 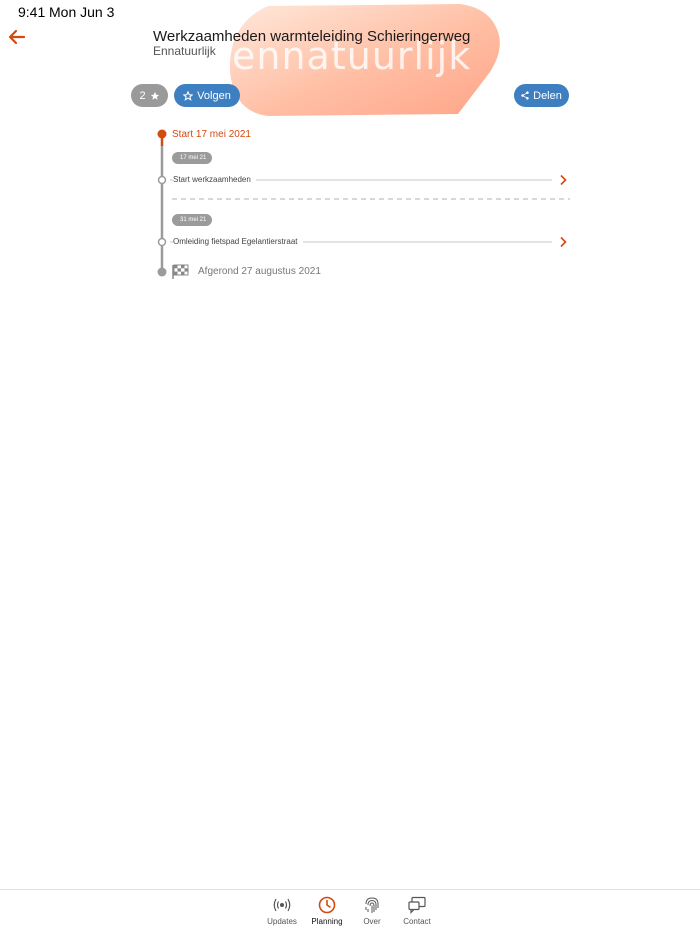 I want to click on back-arrow-icon, so click(x=17, y=37).